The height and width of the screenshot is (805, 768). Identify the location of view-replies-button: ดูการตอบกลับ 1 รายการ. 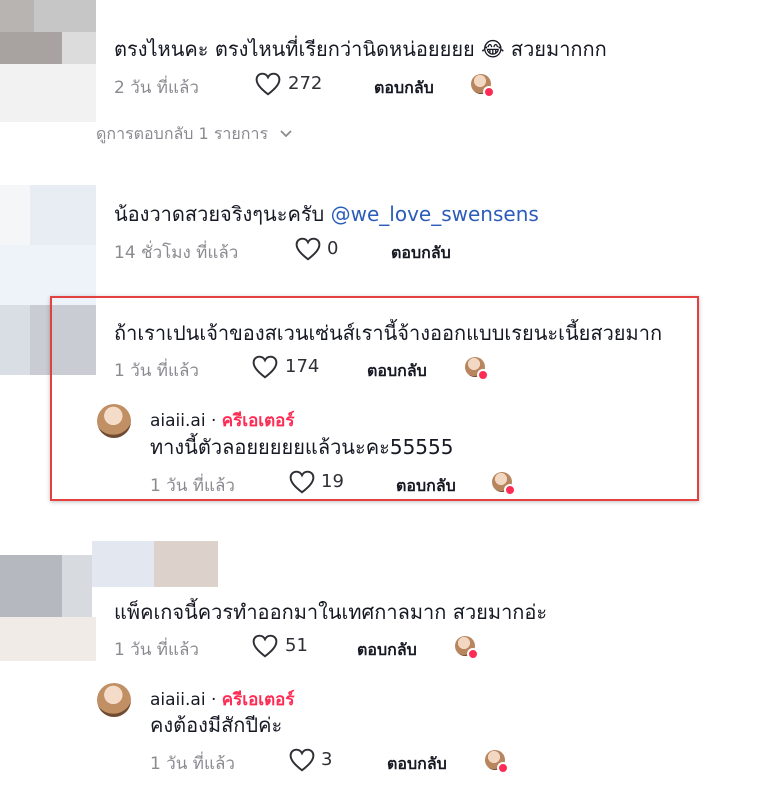
(194, 134).